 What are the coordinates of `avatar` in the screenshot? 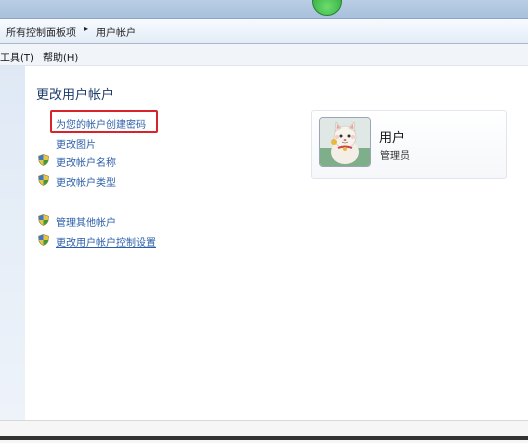 It's located at (345, 142).